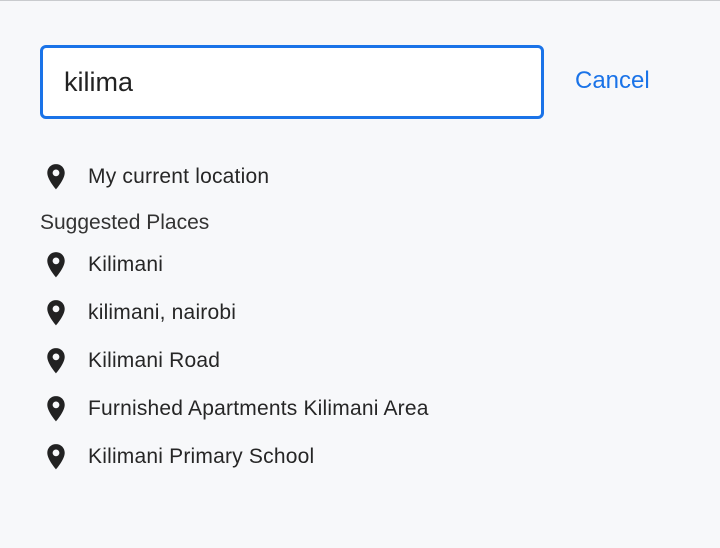 The width and height of the screenshot is (720, 548). What do you see at coordinates (126, 264) in the screenshot?
I see `suggested-place-label: Kilimani` at bounding box center [126, 264].